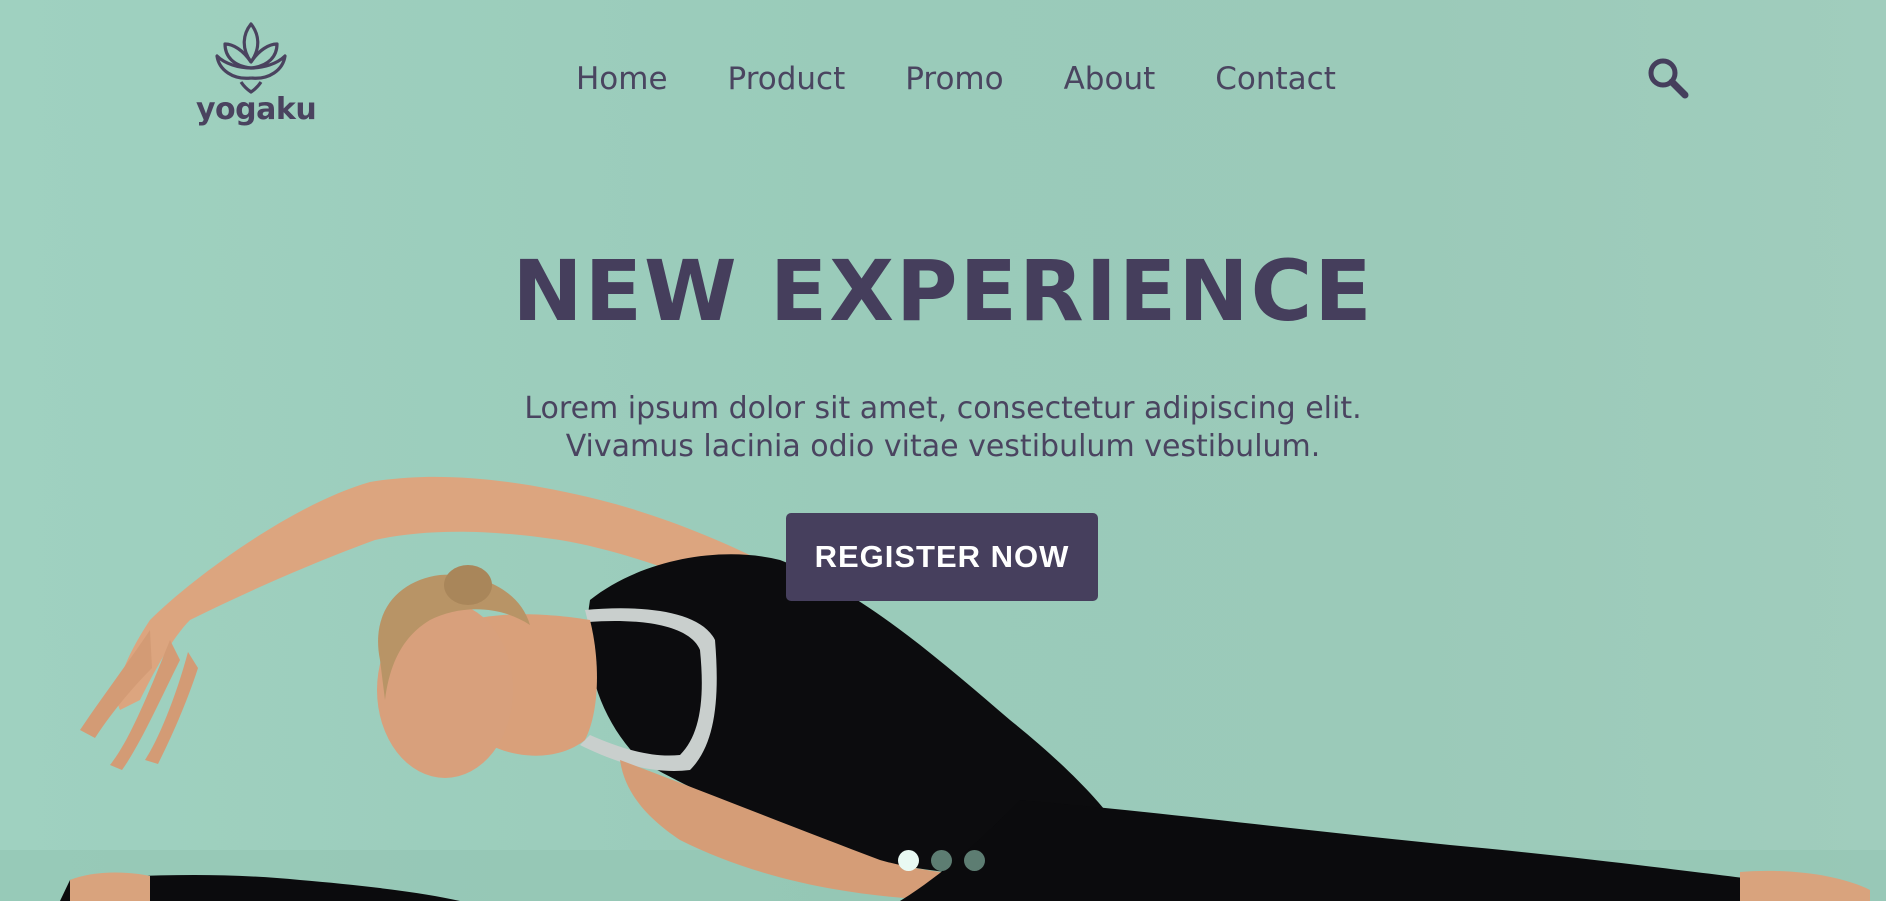 The width and height of the screenshot is (1886, 901). Describe the element at coordinates (1110, 79) in the screenshot. I see `nav-item-about: About` at that location.